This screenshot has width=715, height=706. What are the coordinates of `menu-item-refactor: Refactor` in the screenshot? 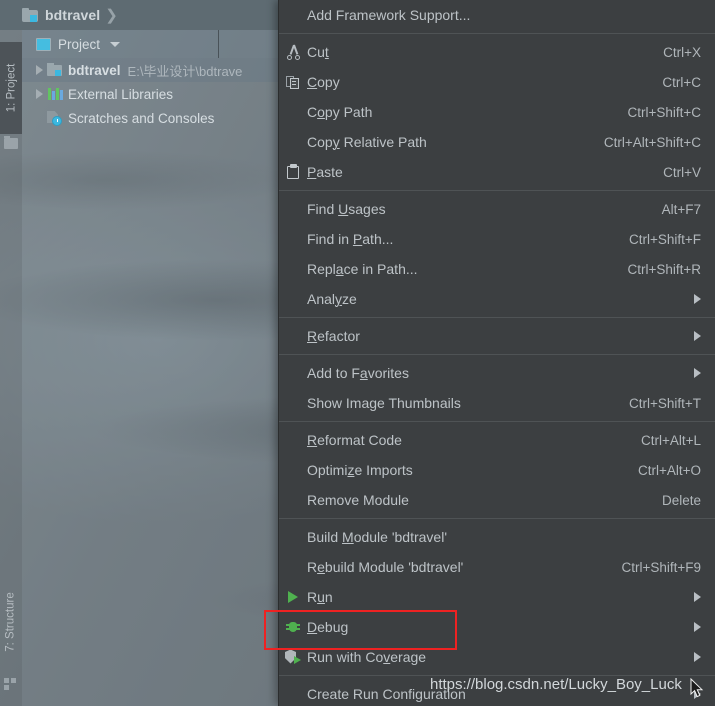 It's located at (497, 336).